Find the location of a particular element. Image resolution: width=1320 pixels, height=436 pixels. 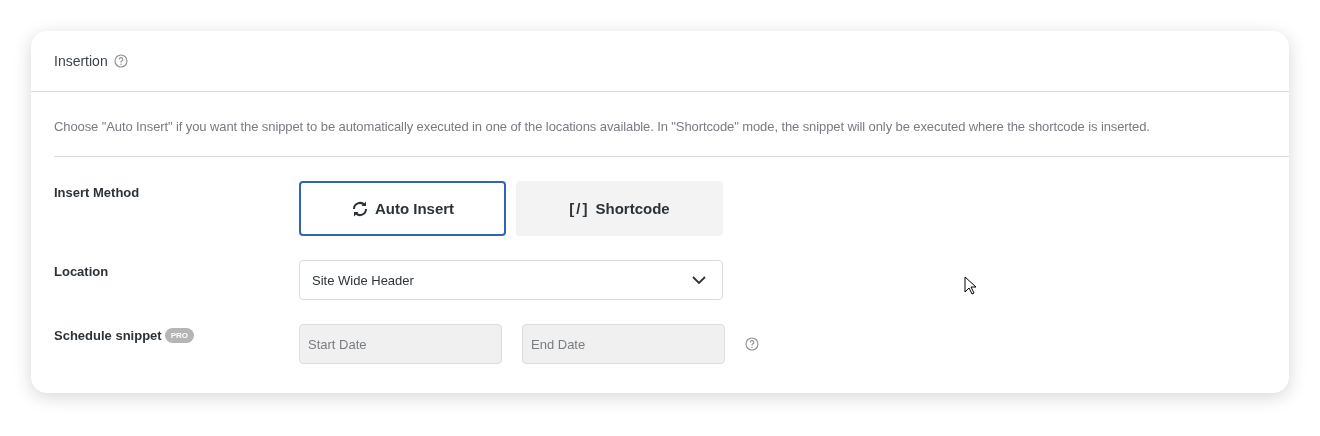

panel-title: Insertion is located at coordinates (81, 61).